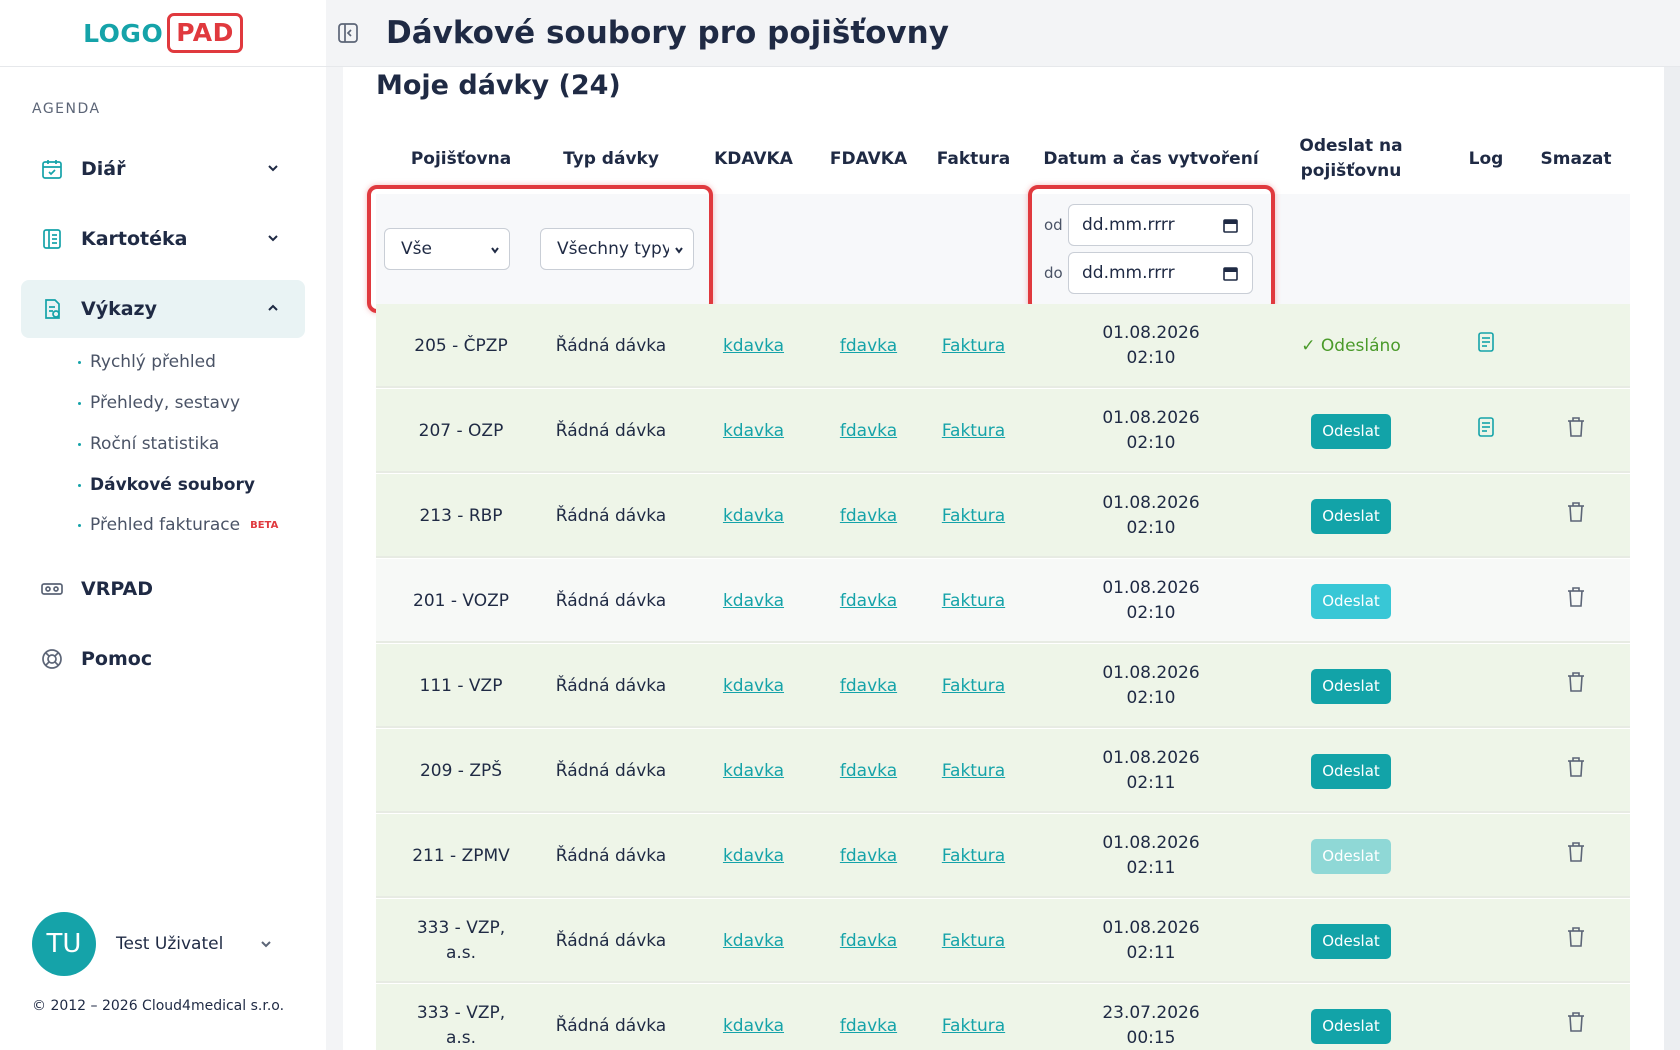 This screenshot has width=1680, height=1050. I want to click on cell-insurer: 211 - ZPMV, so click(461, 855).